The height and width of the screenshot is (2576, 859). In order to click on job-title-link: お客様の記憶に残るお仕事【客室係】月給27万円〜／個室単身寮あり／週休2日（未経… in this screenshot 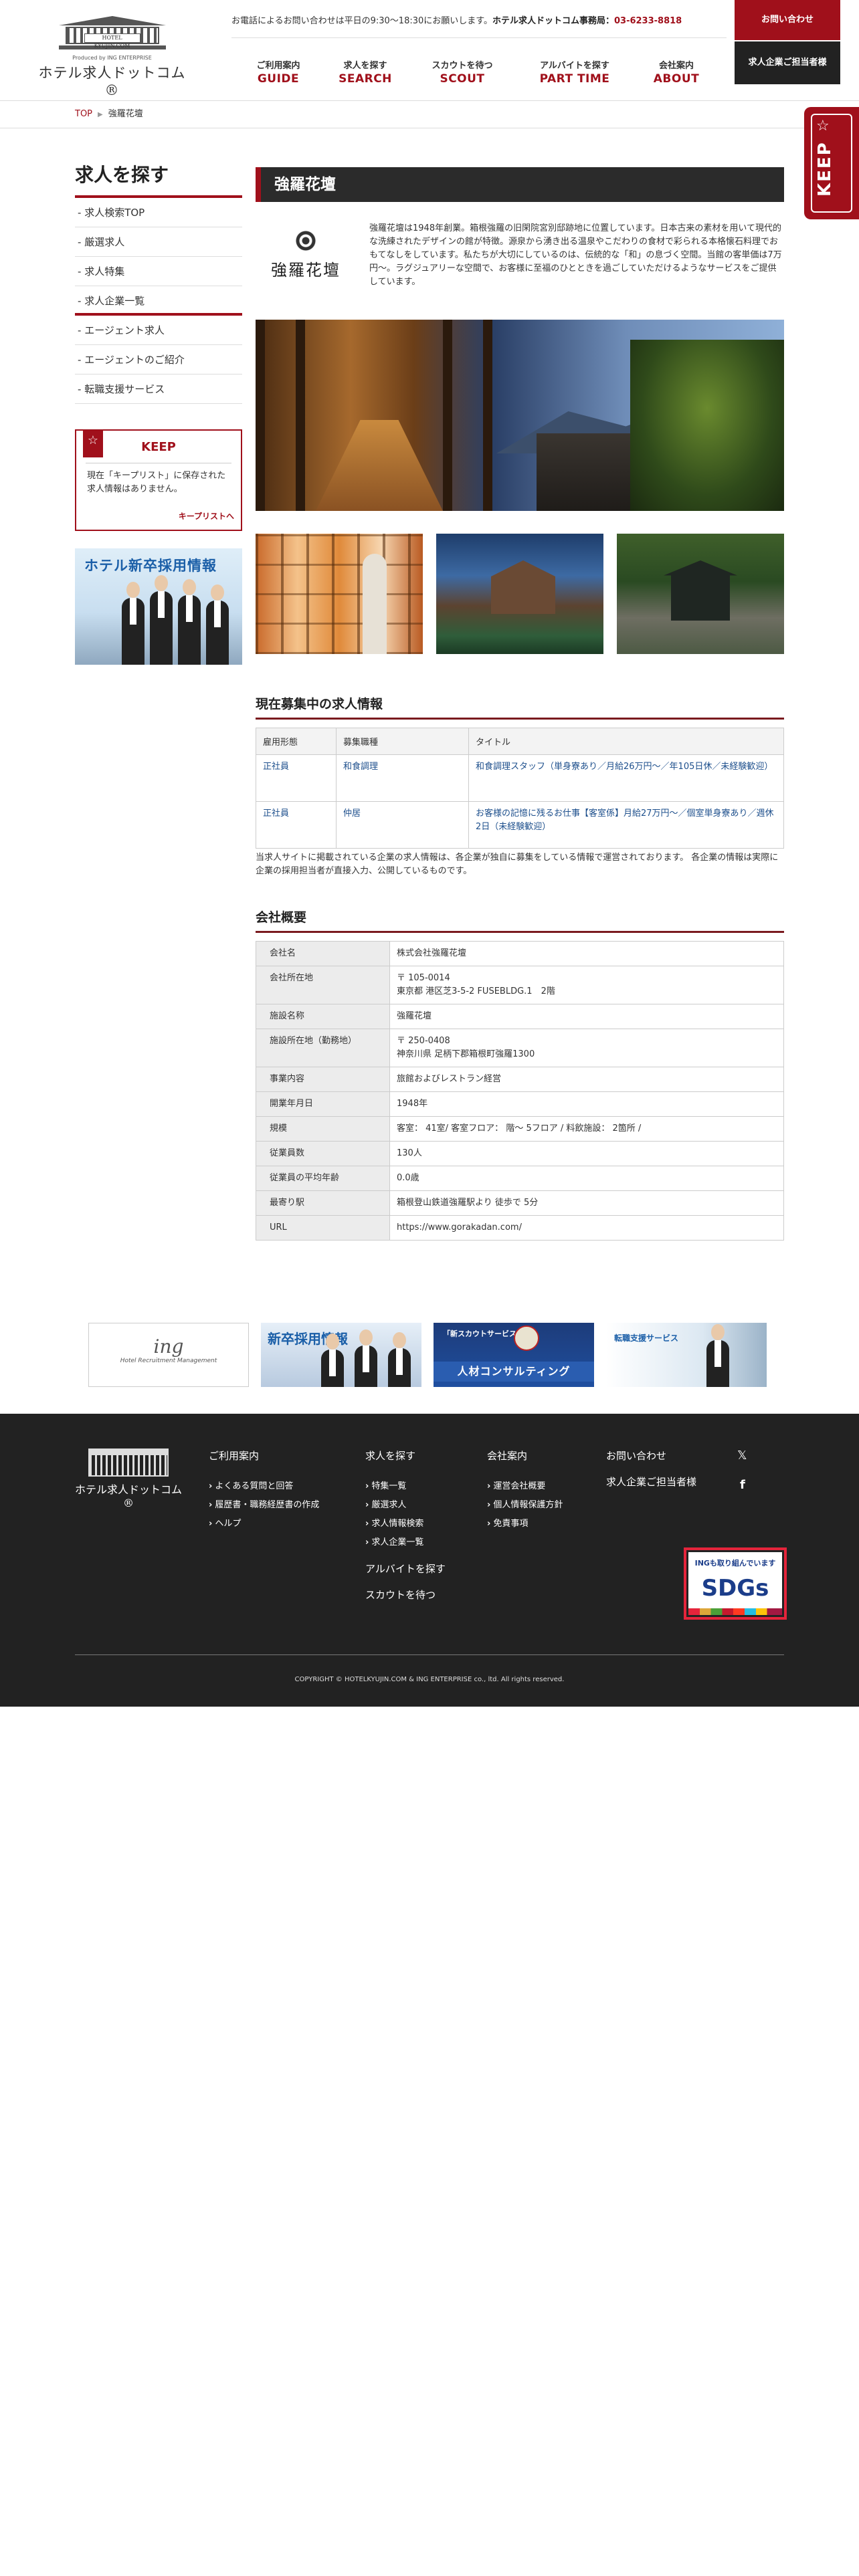, I will do `click(626, 825)`.